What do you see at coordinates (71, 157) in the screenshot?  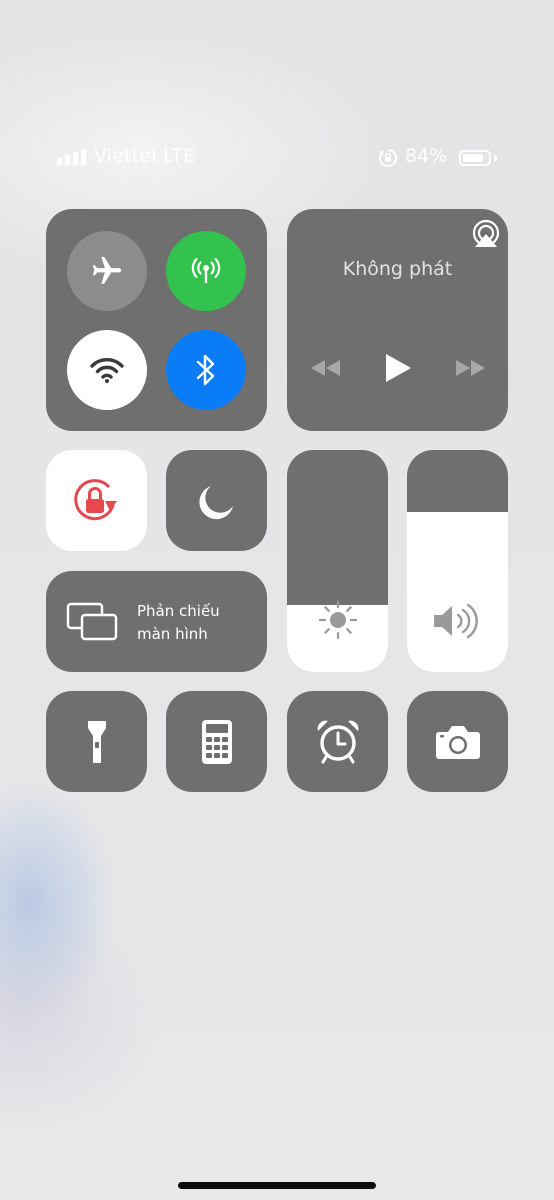 I see `signal-strength-icon` at bounding box center [71, 157].